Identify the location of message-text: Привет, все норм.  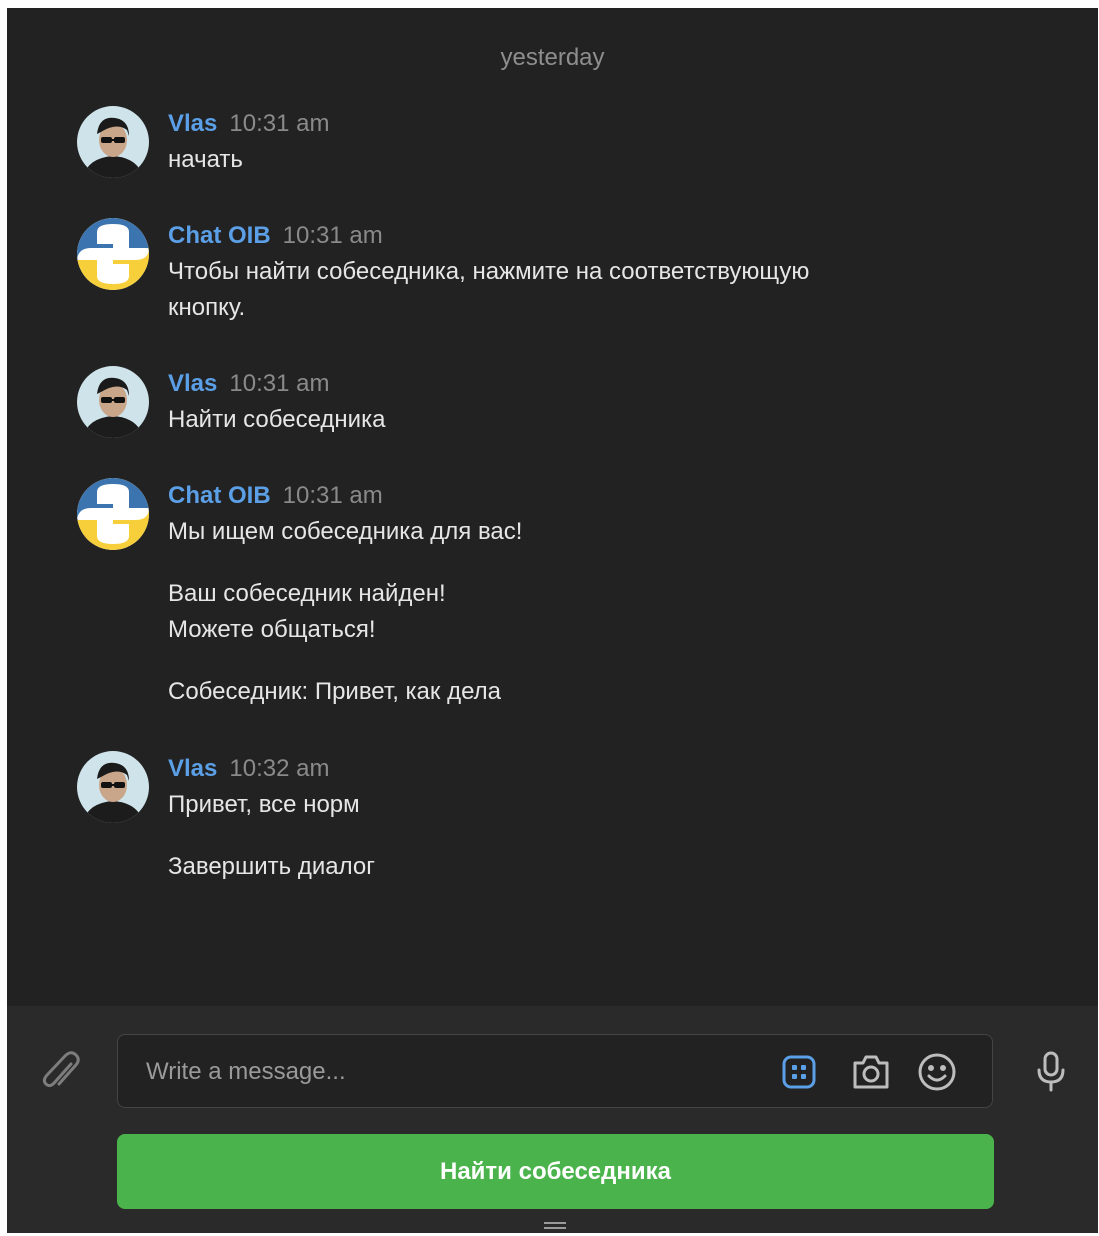
(264, 804).